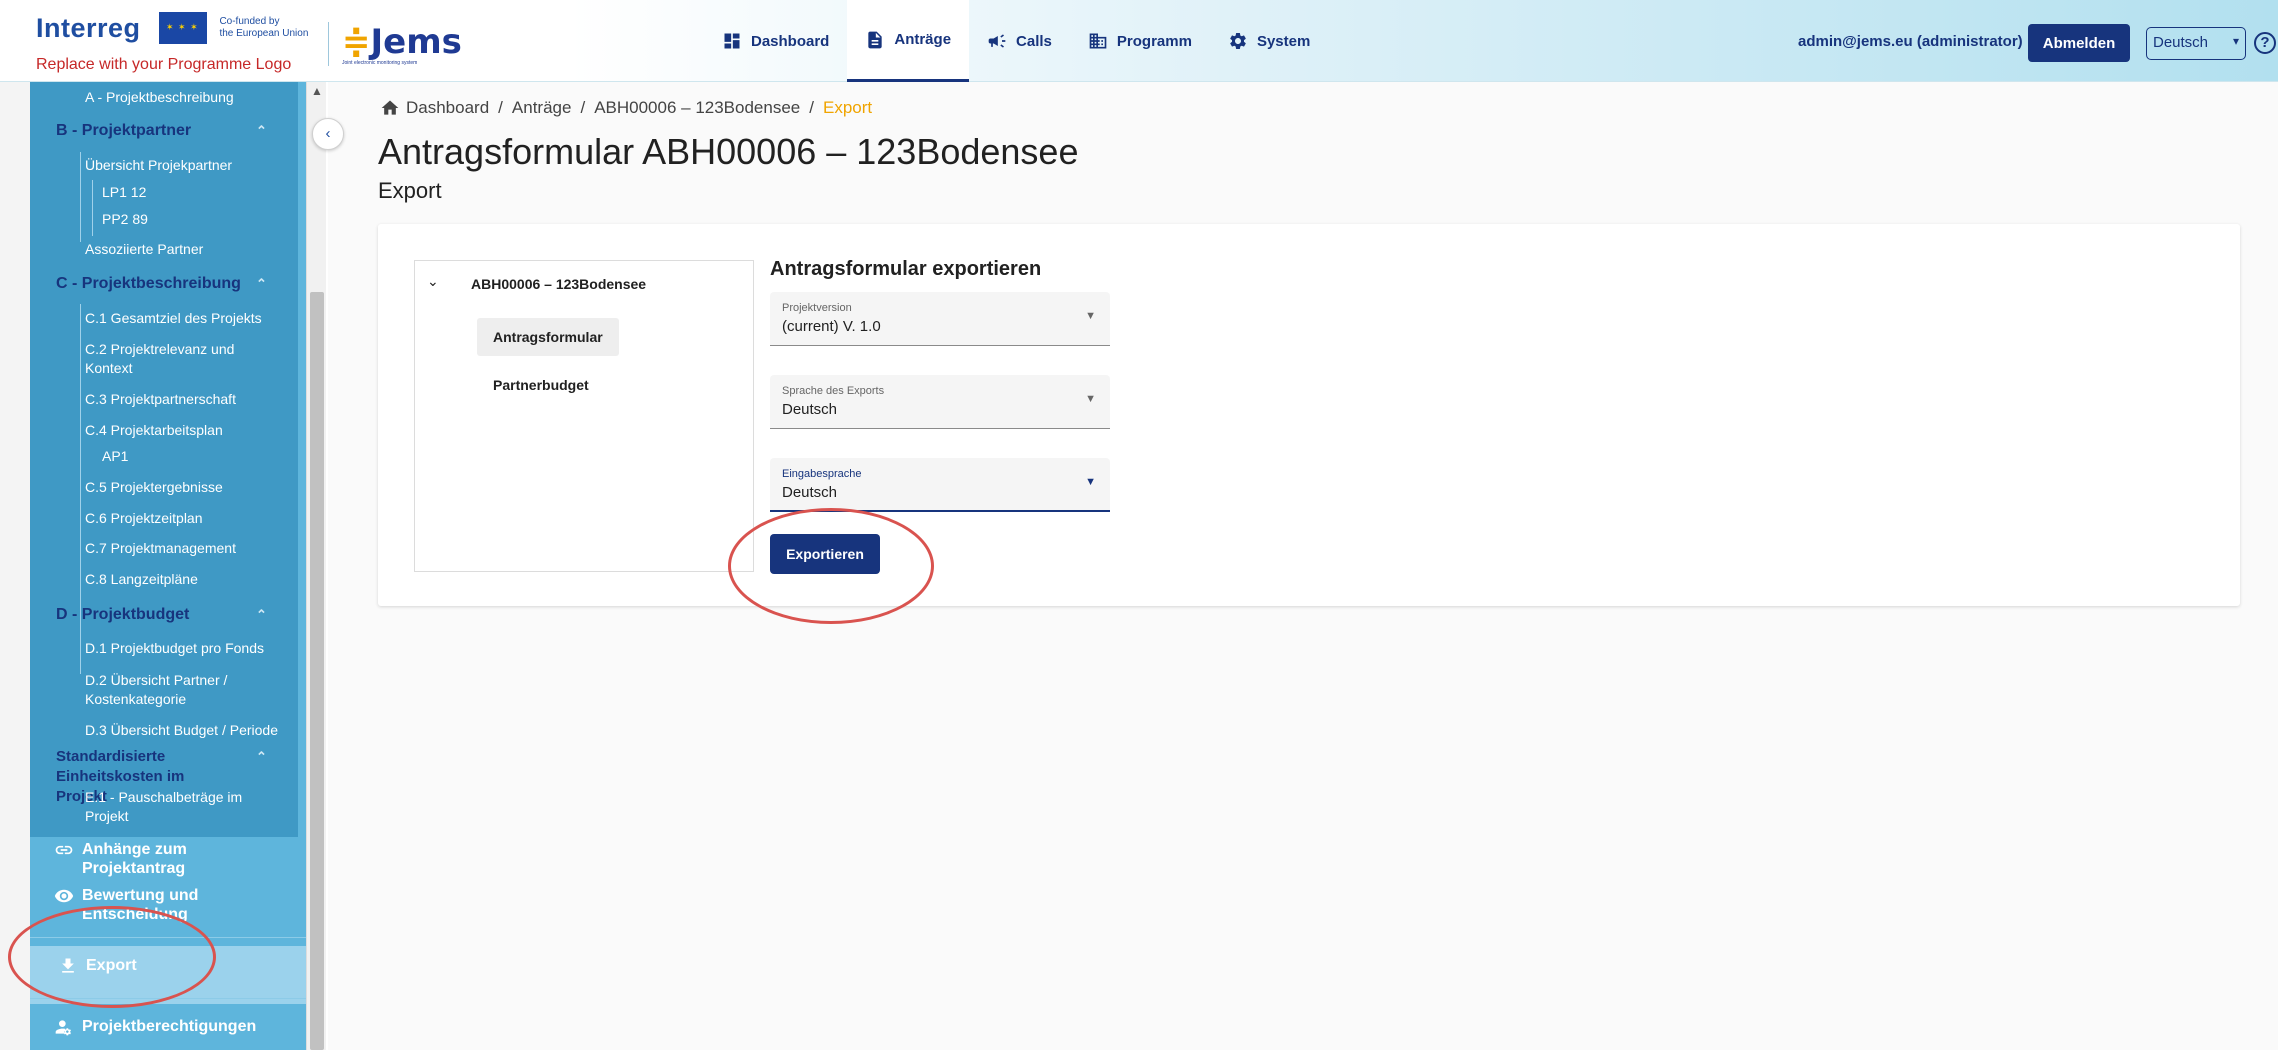  I want to click on form-title: Antragsformular exportieren, so click(906, 269).